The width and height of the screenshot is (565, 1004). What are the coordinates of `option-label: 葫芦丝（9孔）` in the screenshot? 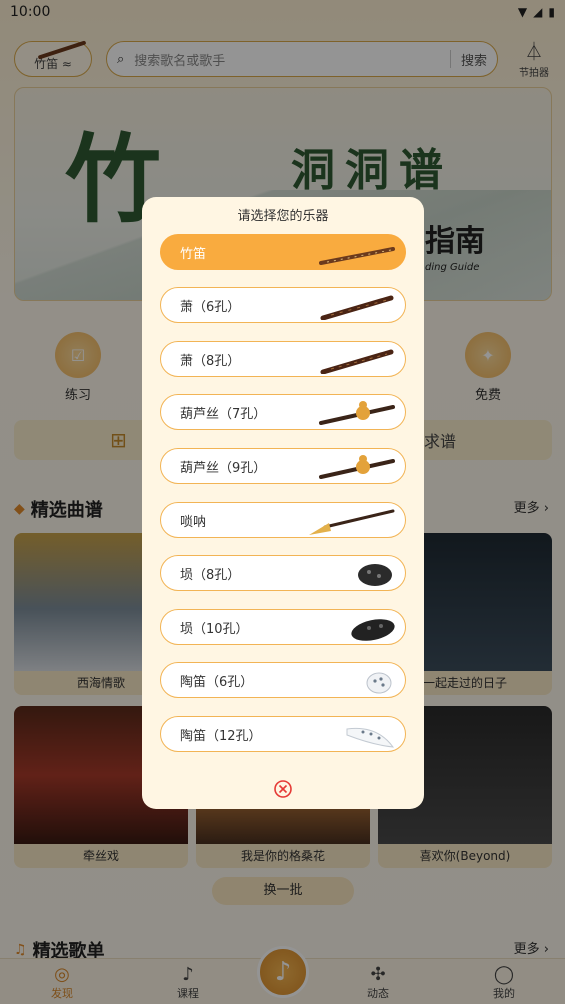 It's located at (223, 468).